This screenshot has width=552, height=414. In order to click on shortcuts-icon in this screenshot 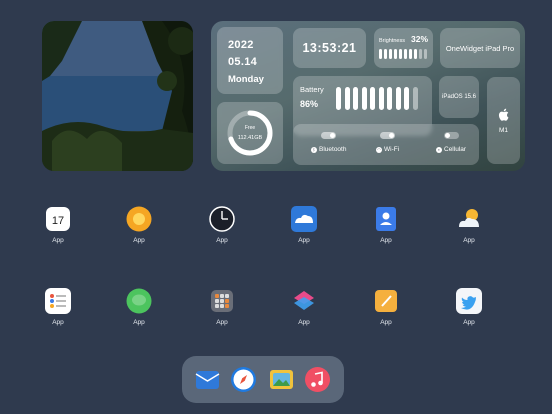, I will do `click(304, 301)`.